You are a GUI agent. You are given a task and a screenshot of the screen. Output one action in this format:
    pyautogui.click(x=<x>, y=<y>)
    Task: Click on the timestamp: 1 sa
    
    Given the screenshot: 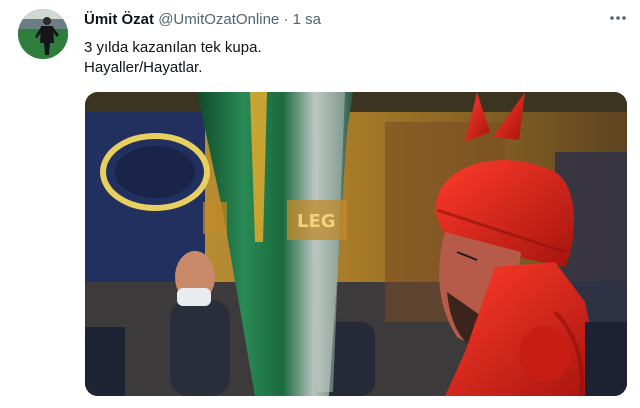 What is the action you would take?
    pyautogui.click(x=307, y=19)
    